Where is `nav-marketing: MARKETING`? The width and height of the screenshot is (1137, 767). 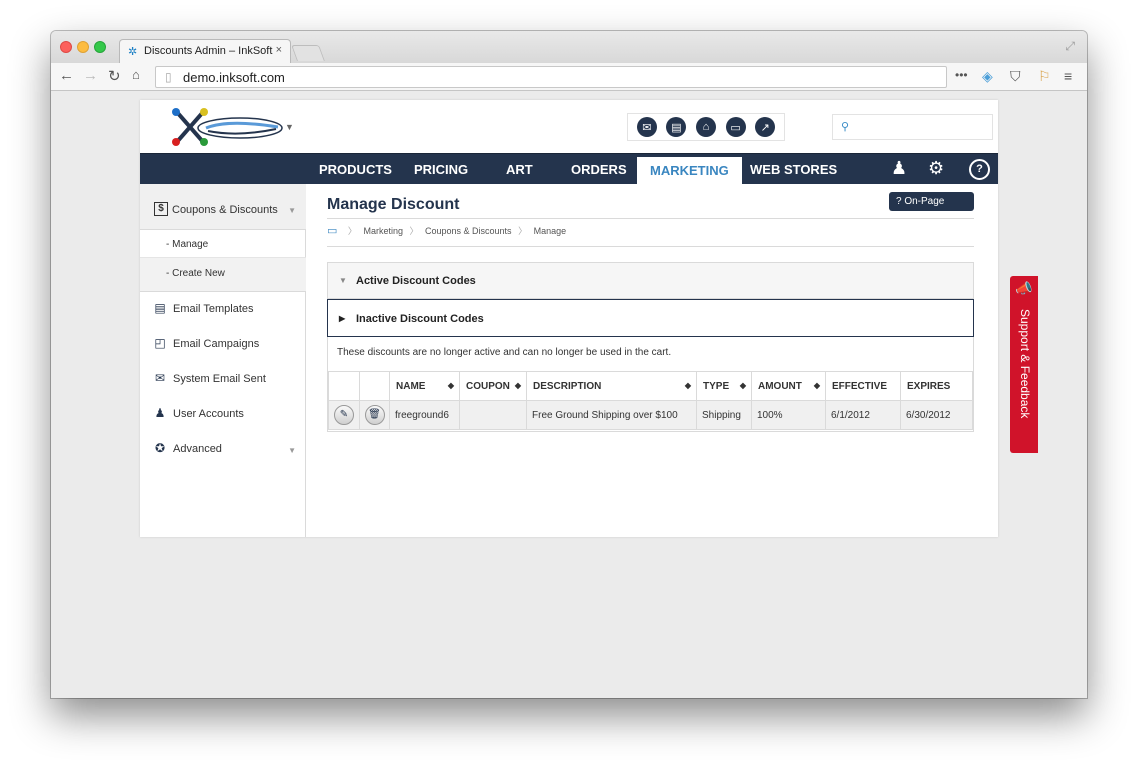
nav-marketing: MARKETING is located at coordinates (689, 169).